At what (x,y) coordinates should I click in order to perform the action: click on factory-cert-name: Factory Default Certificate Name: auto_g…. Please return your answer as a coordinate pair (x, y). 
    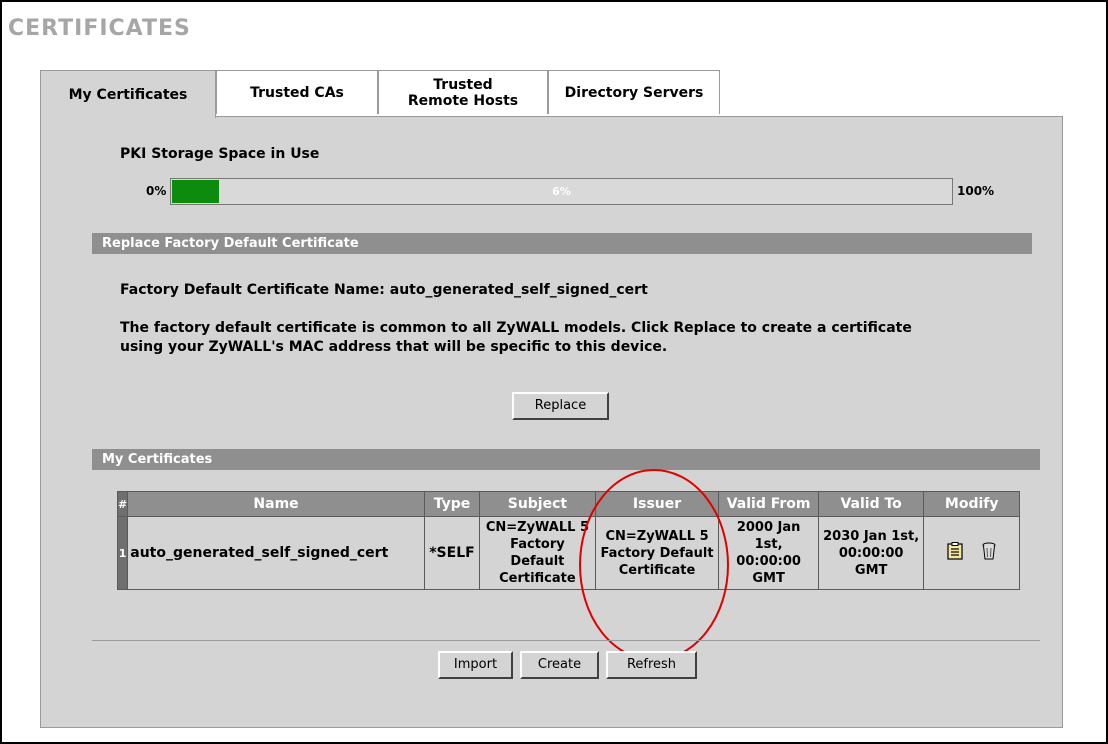
    Looking at the image, I should click on (384, 290).